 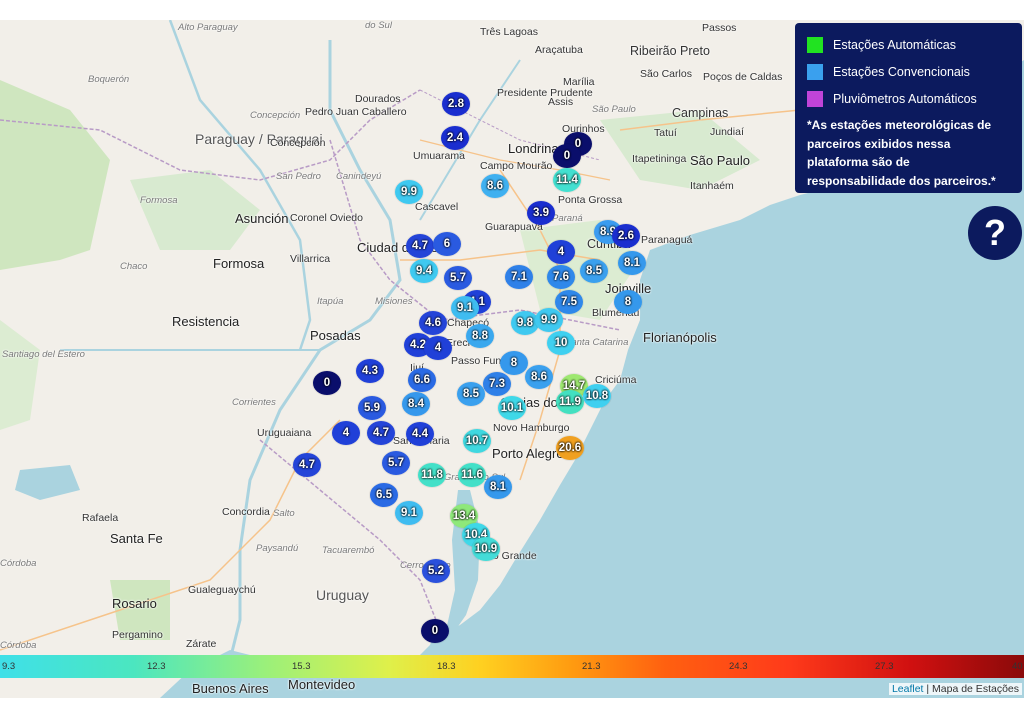 What do you see at coordinates (531, 428) in the screenshot?
I see `place-label: Novo Hamburgo` at bounding box center [531, 428].